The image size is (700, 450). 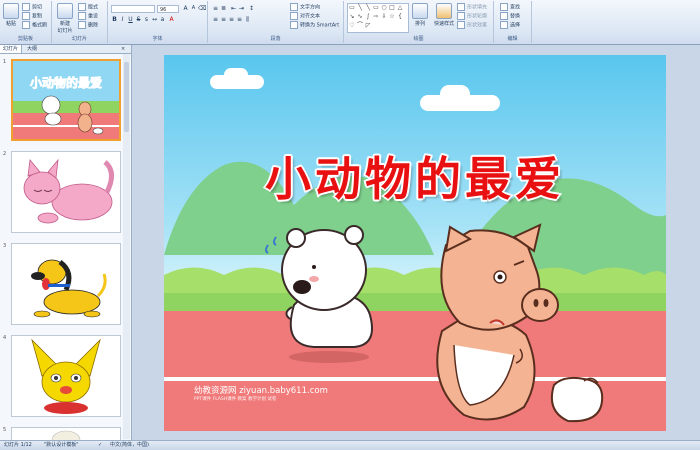 What do you see at coordinates (168, 9) in the screenshot?
I see `font-size-field: 96` at bounding box center [168, 9].